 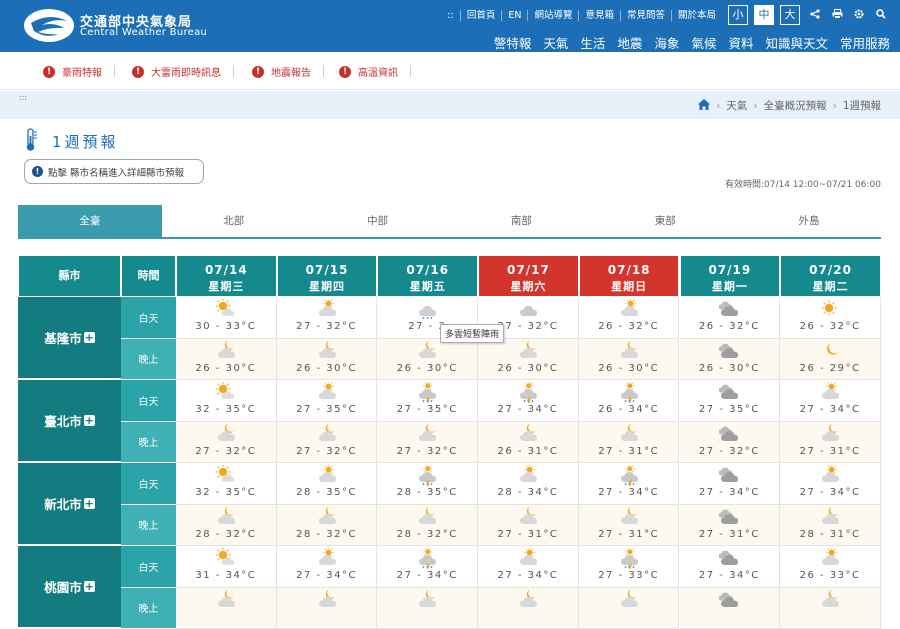 What do you see at coordinates (555, 42) in the screenshot?
I see `nav-weather: 天氣` at bounding box center [555, 42].